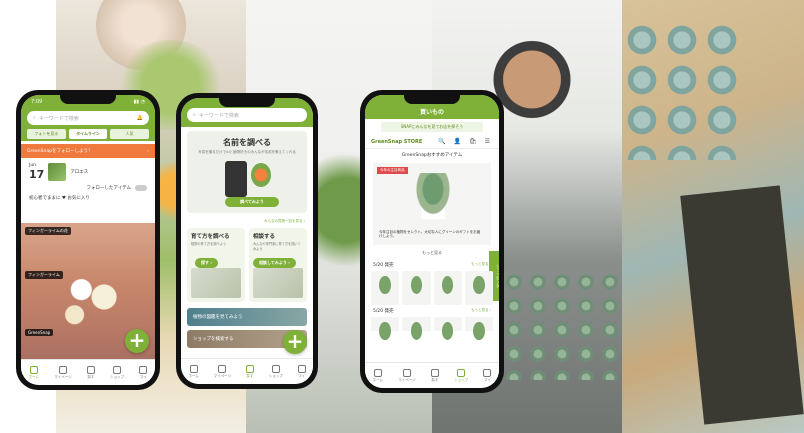  I want to click on header-title: 買いもの, so click(431, 112).